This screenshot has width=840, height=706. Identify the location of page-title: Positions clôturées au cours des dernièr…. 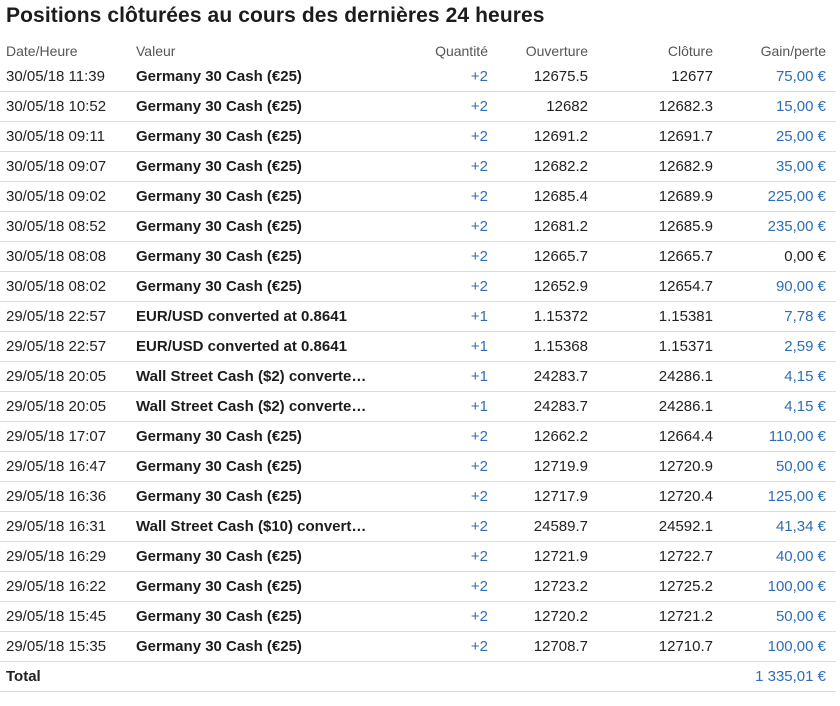
(275, 15).